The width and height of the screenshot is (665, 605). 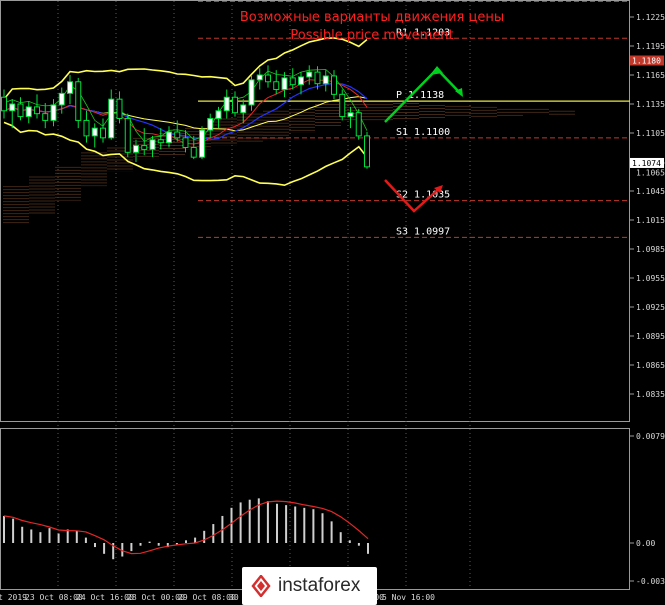 I want to click on price-tick-label: 1.0955, so click(x=650, y=278).